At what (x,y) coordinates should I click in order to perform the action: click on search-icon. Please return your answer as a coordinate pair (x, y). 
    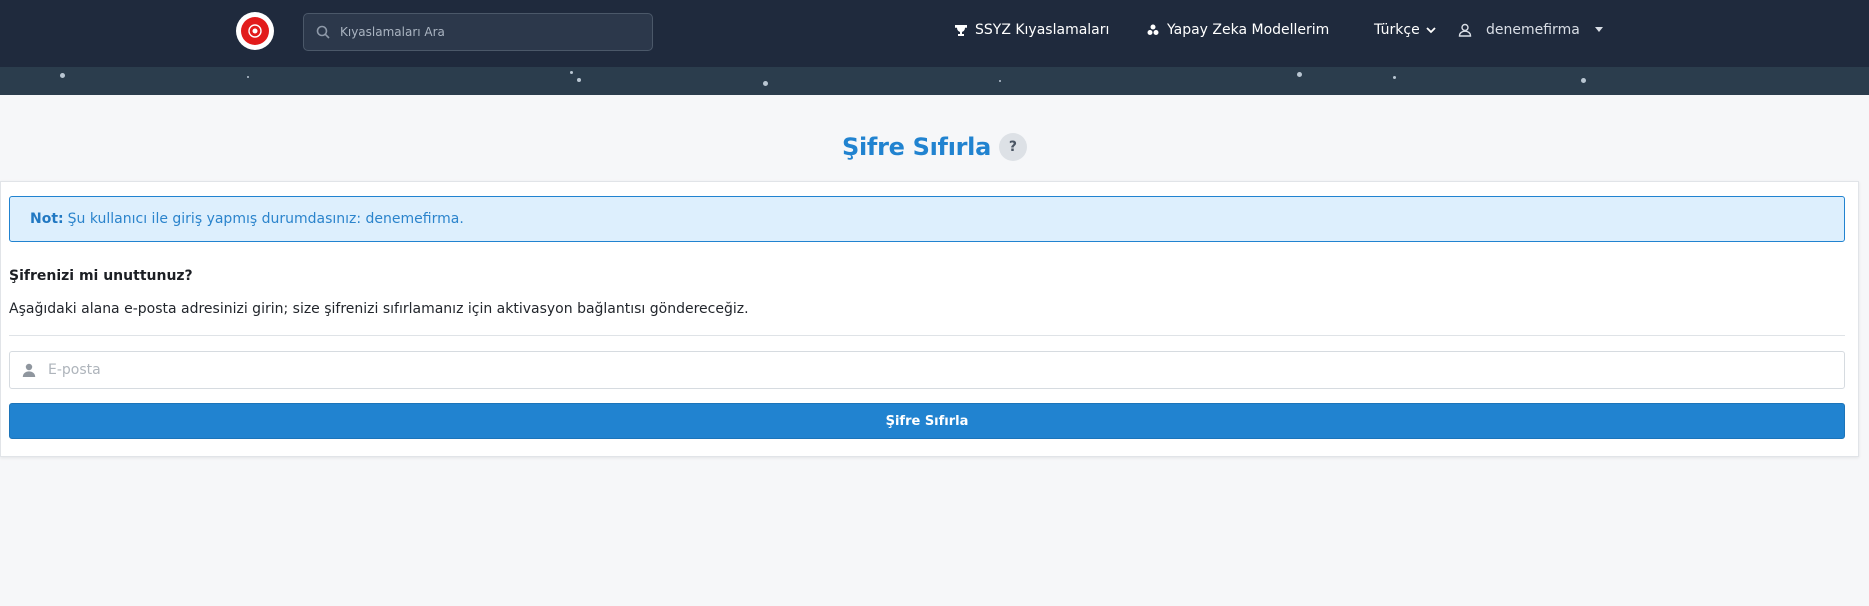
    Looking at the image, I should click on (323, 32).